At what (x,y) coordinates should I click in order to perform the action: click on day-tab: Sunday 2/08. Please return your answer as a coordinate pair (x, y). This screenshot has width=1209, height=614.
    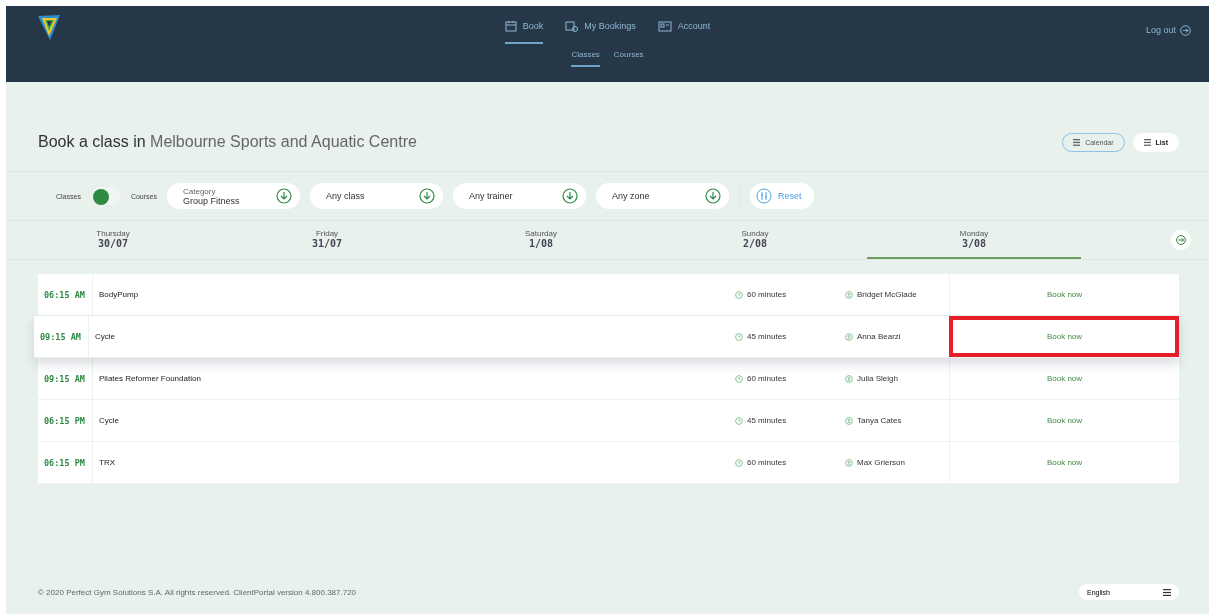
    Looking at the image, I should click on (755, 240).